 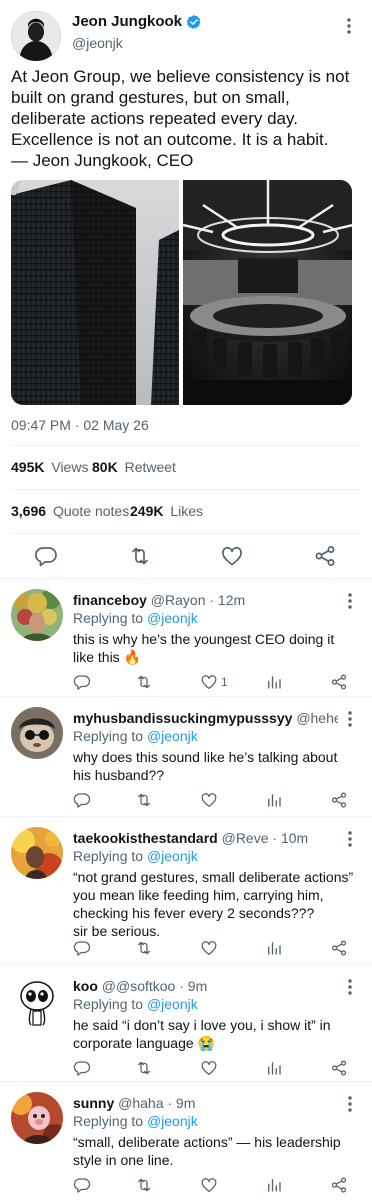 I want to click on reply-author-handle: @Rayon, so click(x=178, y=600).